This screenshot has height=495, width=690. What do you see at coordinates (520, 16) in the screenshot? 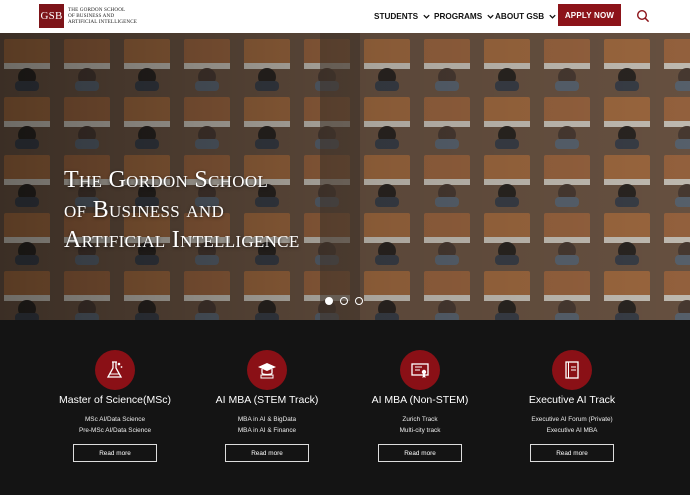
I see `nav-about-label: ABOUT GSB` at bounding box center [520, 16].